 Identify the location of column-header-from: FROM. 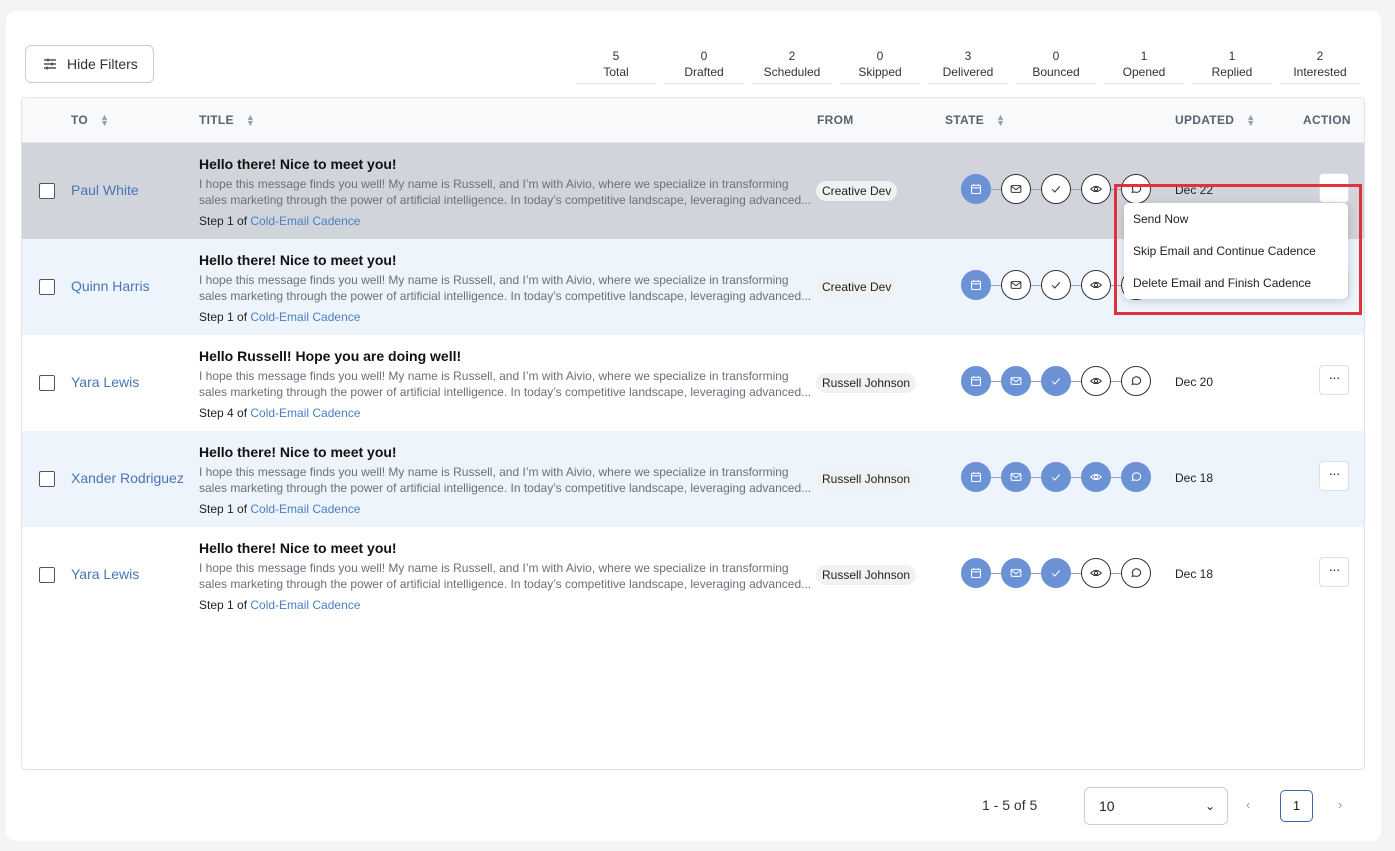
(835, 120).